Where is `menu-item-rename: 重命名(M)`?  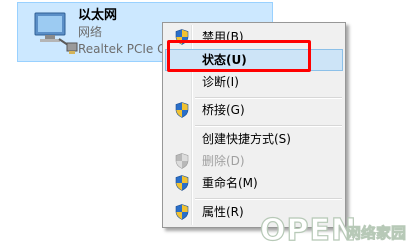 menu-item-rename: 重命名(M) is located at coordinates (254, 183).